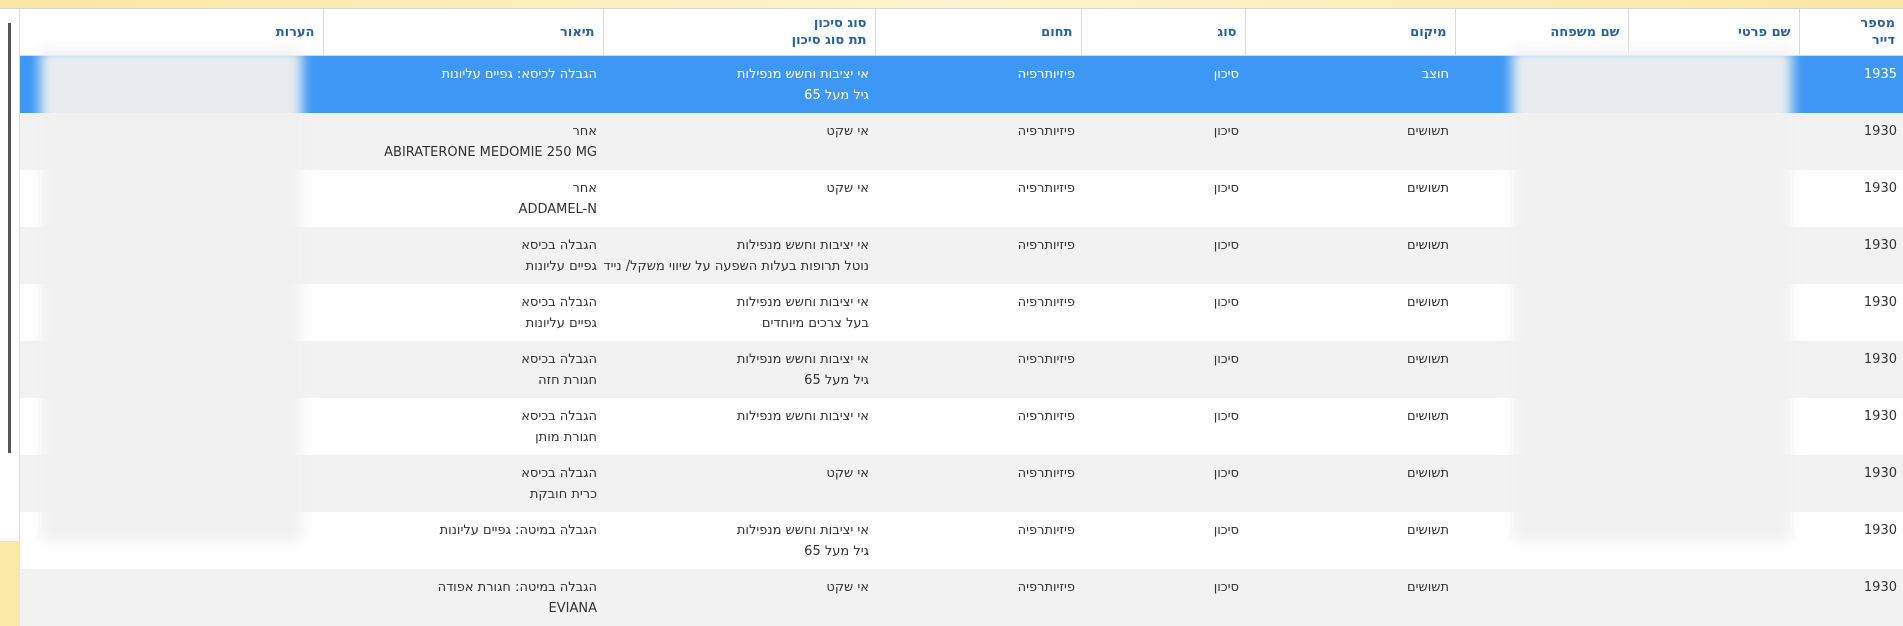 This screenshot has height=626, width=1903. Describe the element at coordinates (840, 23) in the screenshot. I see `col-header-risk-line1: סוג סיכון` at that location.